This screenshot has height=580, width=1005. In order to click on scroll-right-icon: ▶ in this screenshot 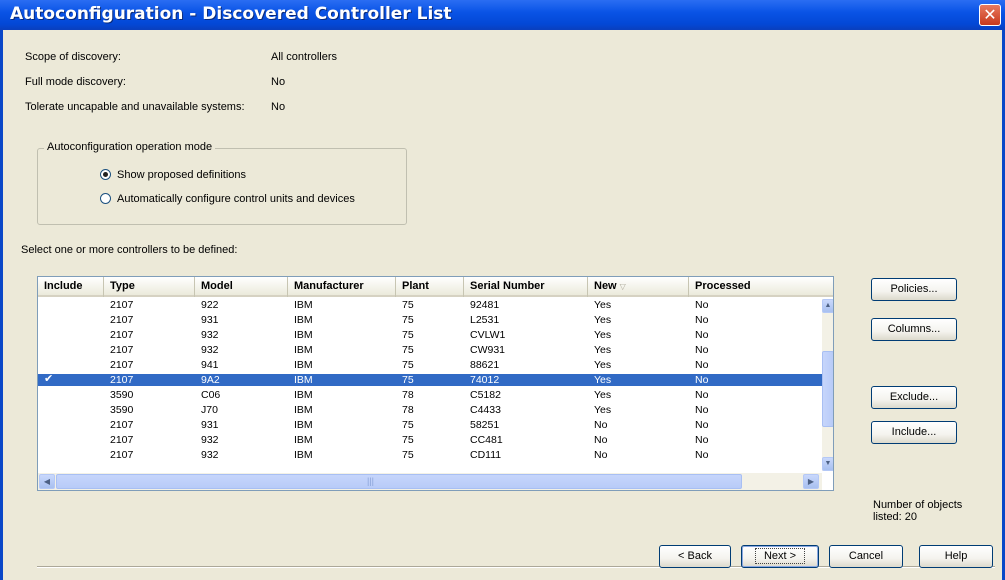, I will do `click(811, 481)`.